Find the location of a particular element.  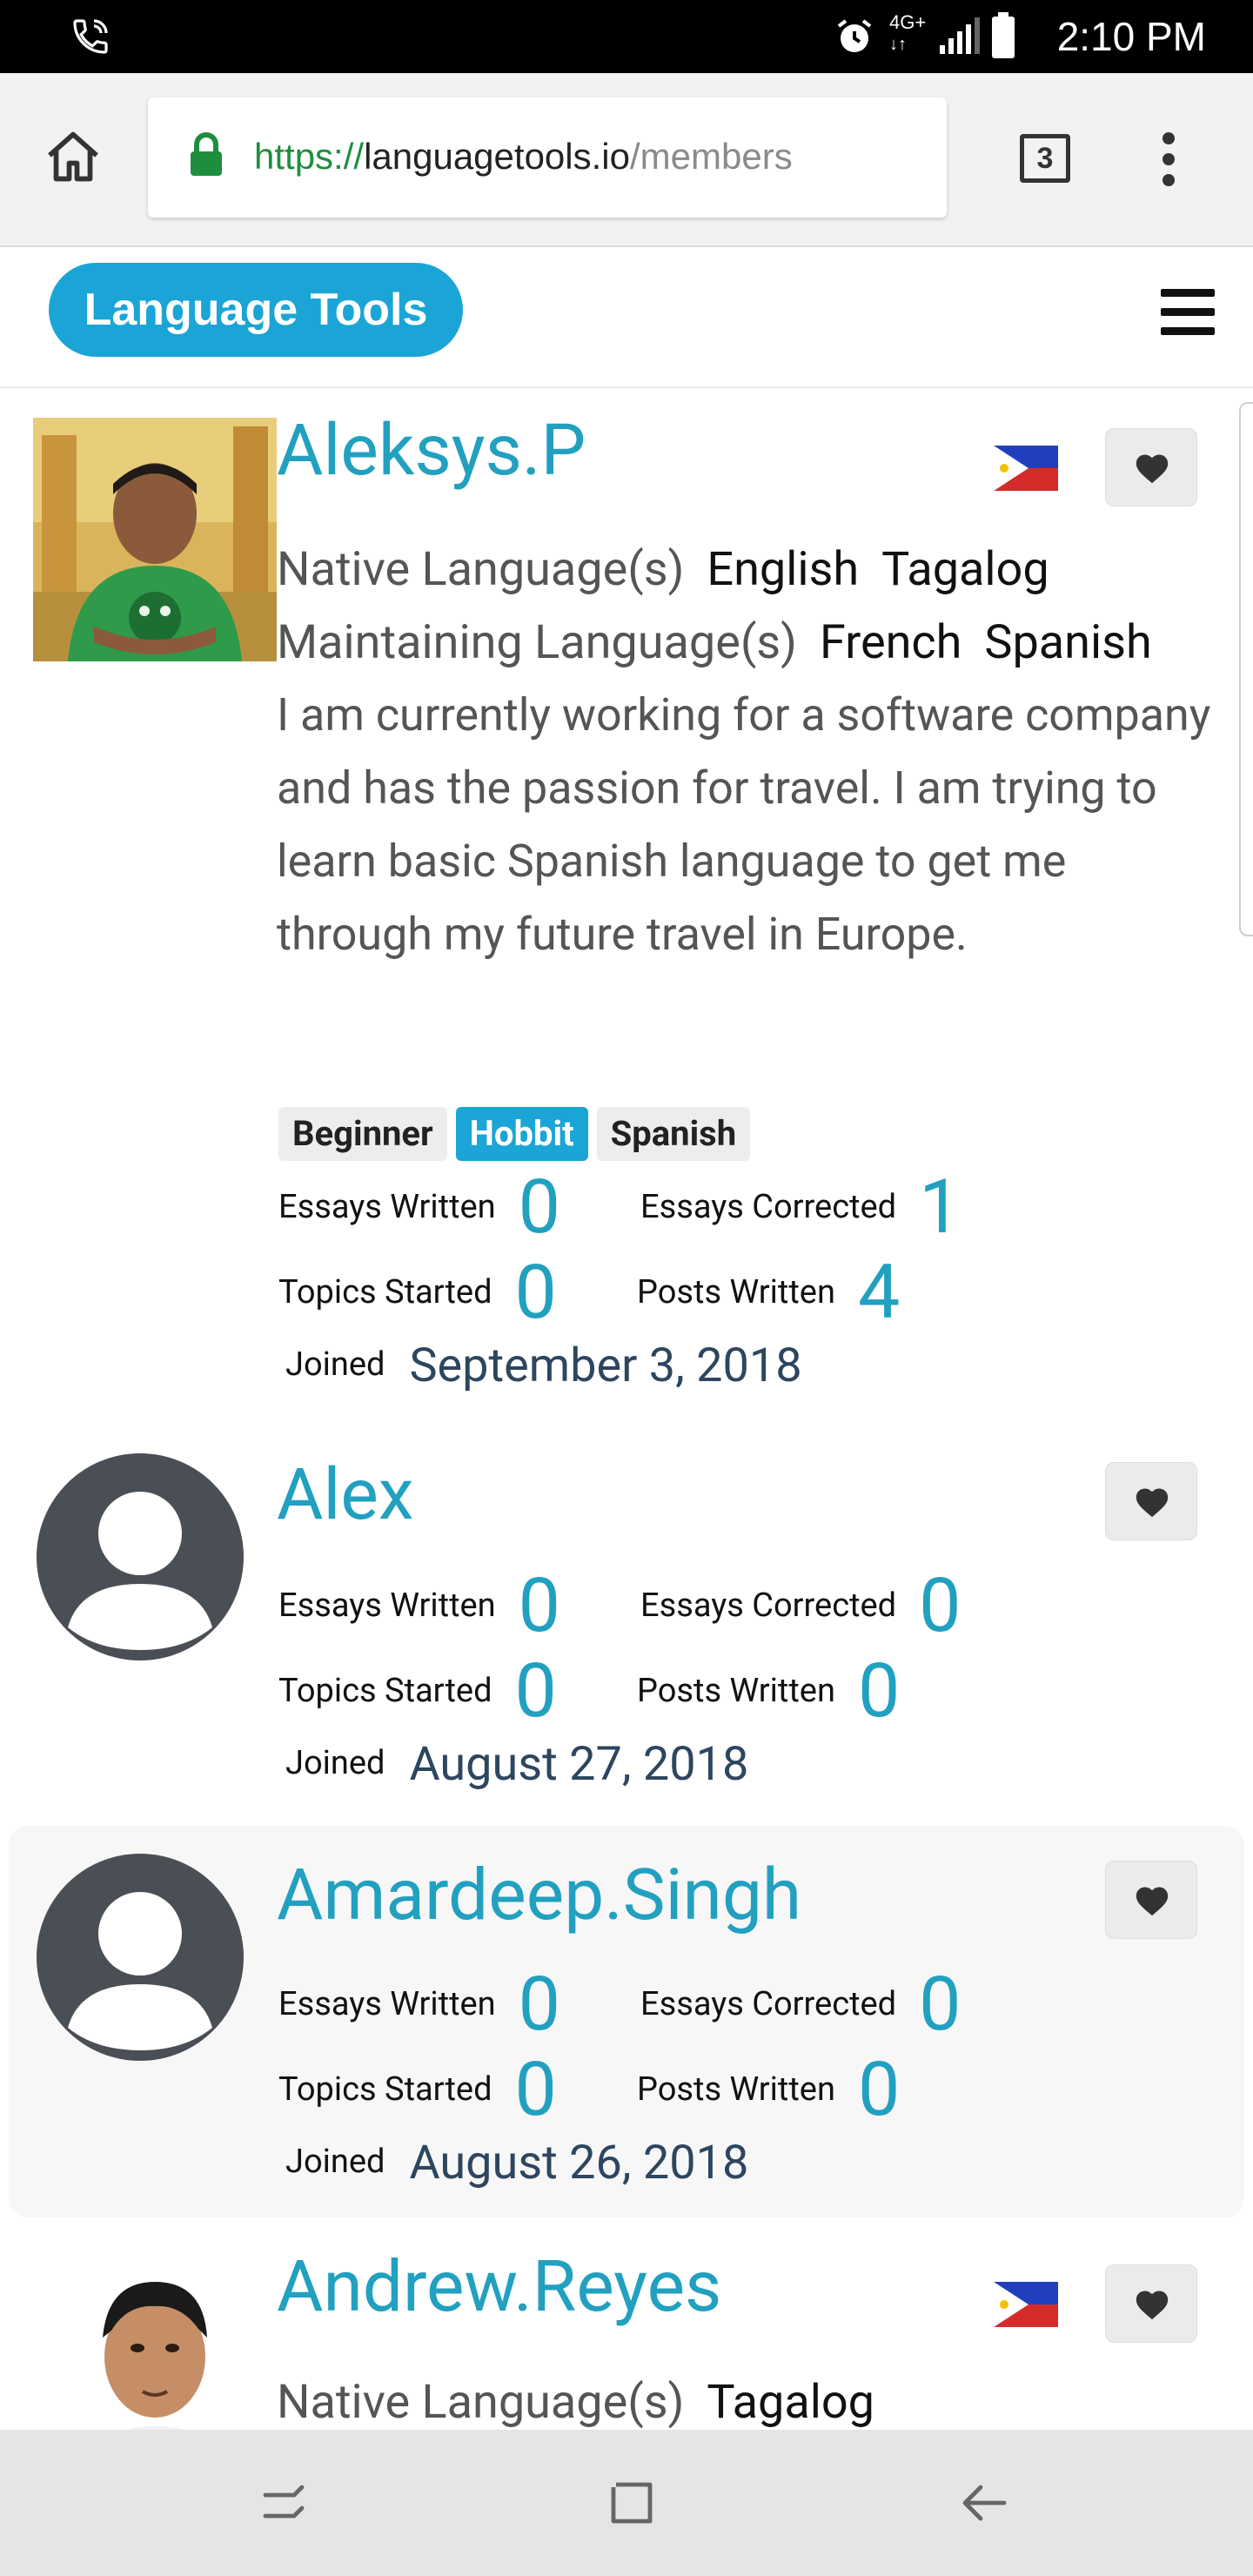

brand-logo: Language Tools is located at coordinates (256, 310).